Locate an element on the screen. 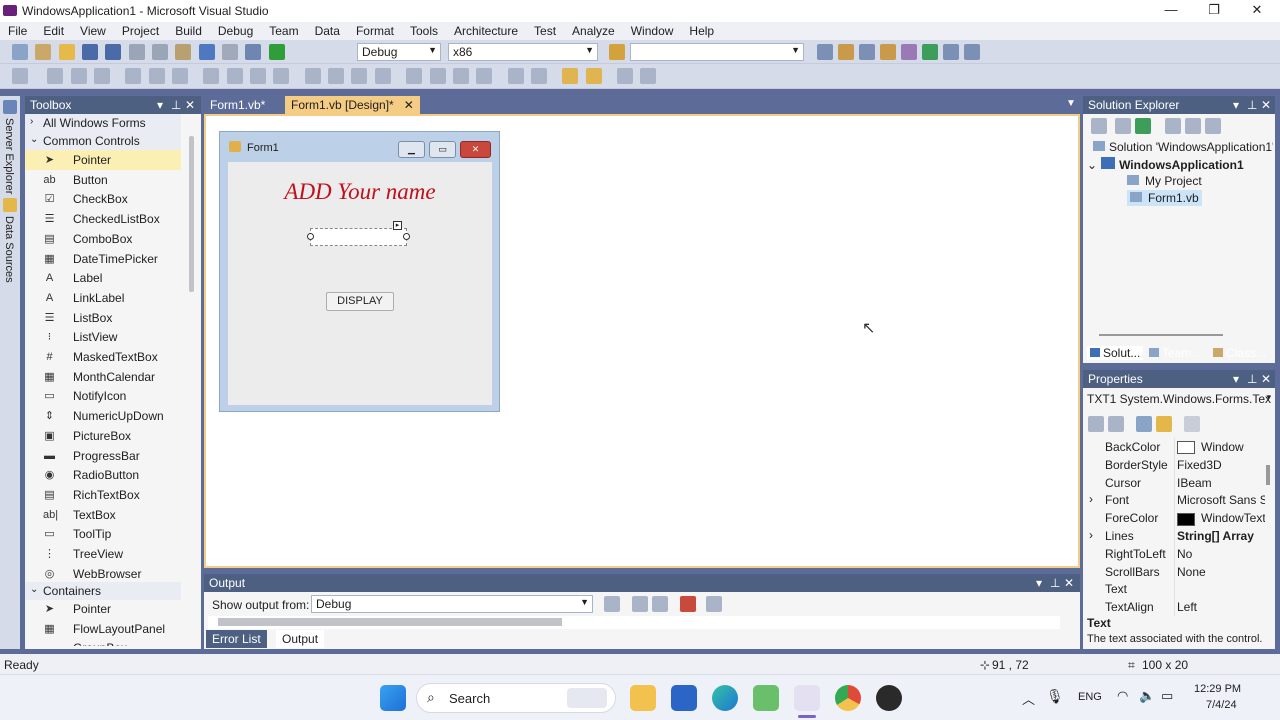 This screenshot has height=720, width=1280. decrease-horizontal-spacing-icon is located at coordinates (359, 76).